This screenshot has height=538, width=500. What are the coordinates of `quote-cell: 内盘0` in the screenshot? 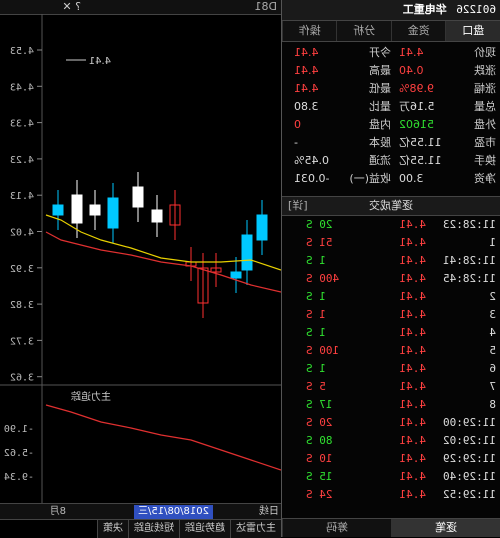 It's located at (338, 125).